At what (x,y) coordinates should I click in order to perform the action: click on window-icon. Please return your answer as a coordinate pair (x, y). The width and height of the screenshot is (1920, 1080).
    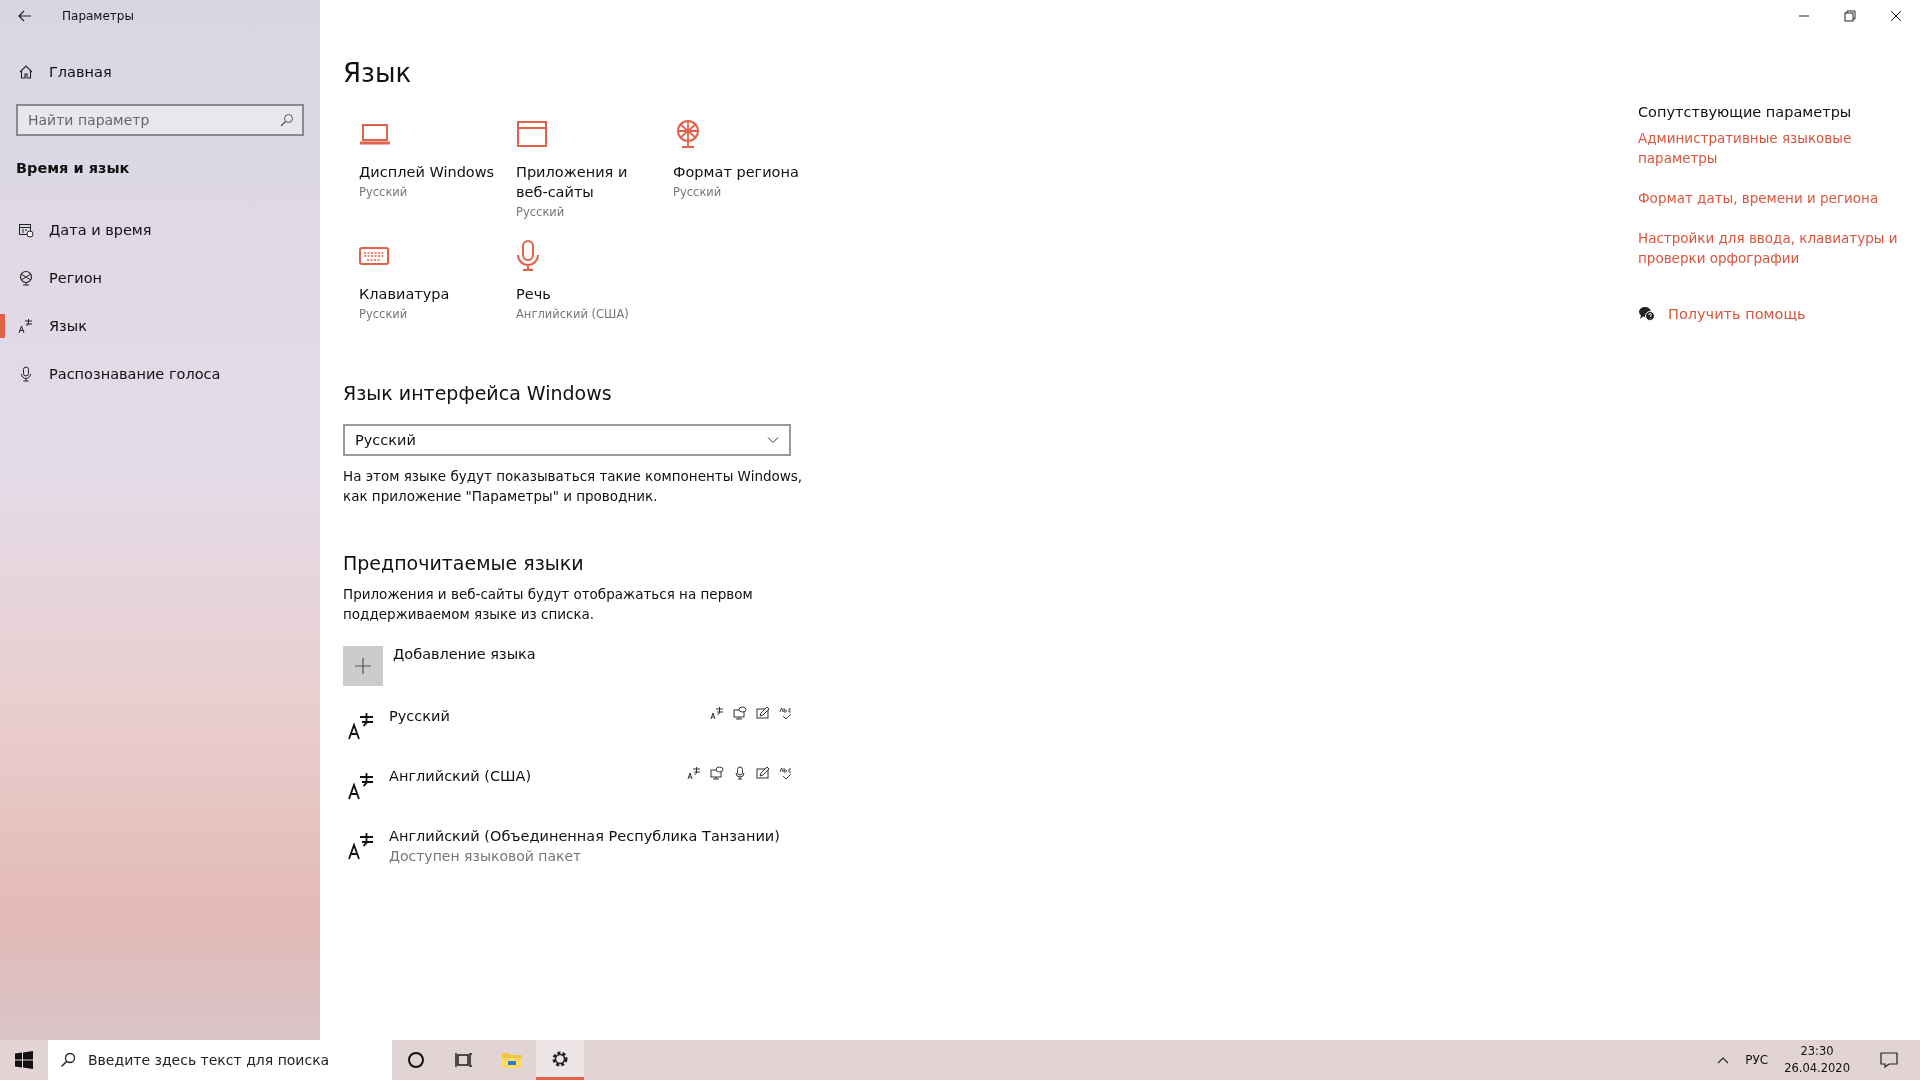
    Looking at the image, I should click on (532, 134).